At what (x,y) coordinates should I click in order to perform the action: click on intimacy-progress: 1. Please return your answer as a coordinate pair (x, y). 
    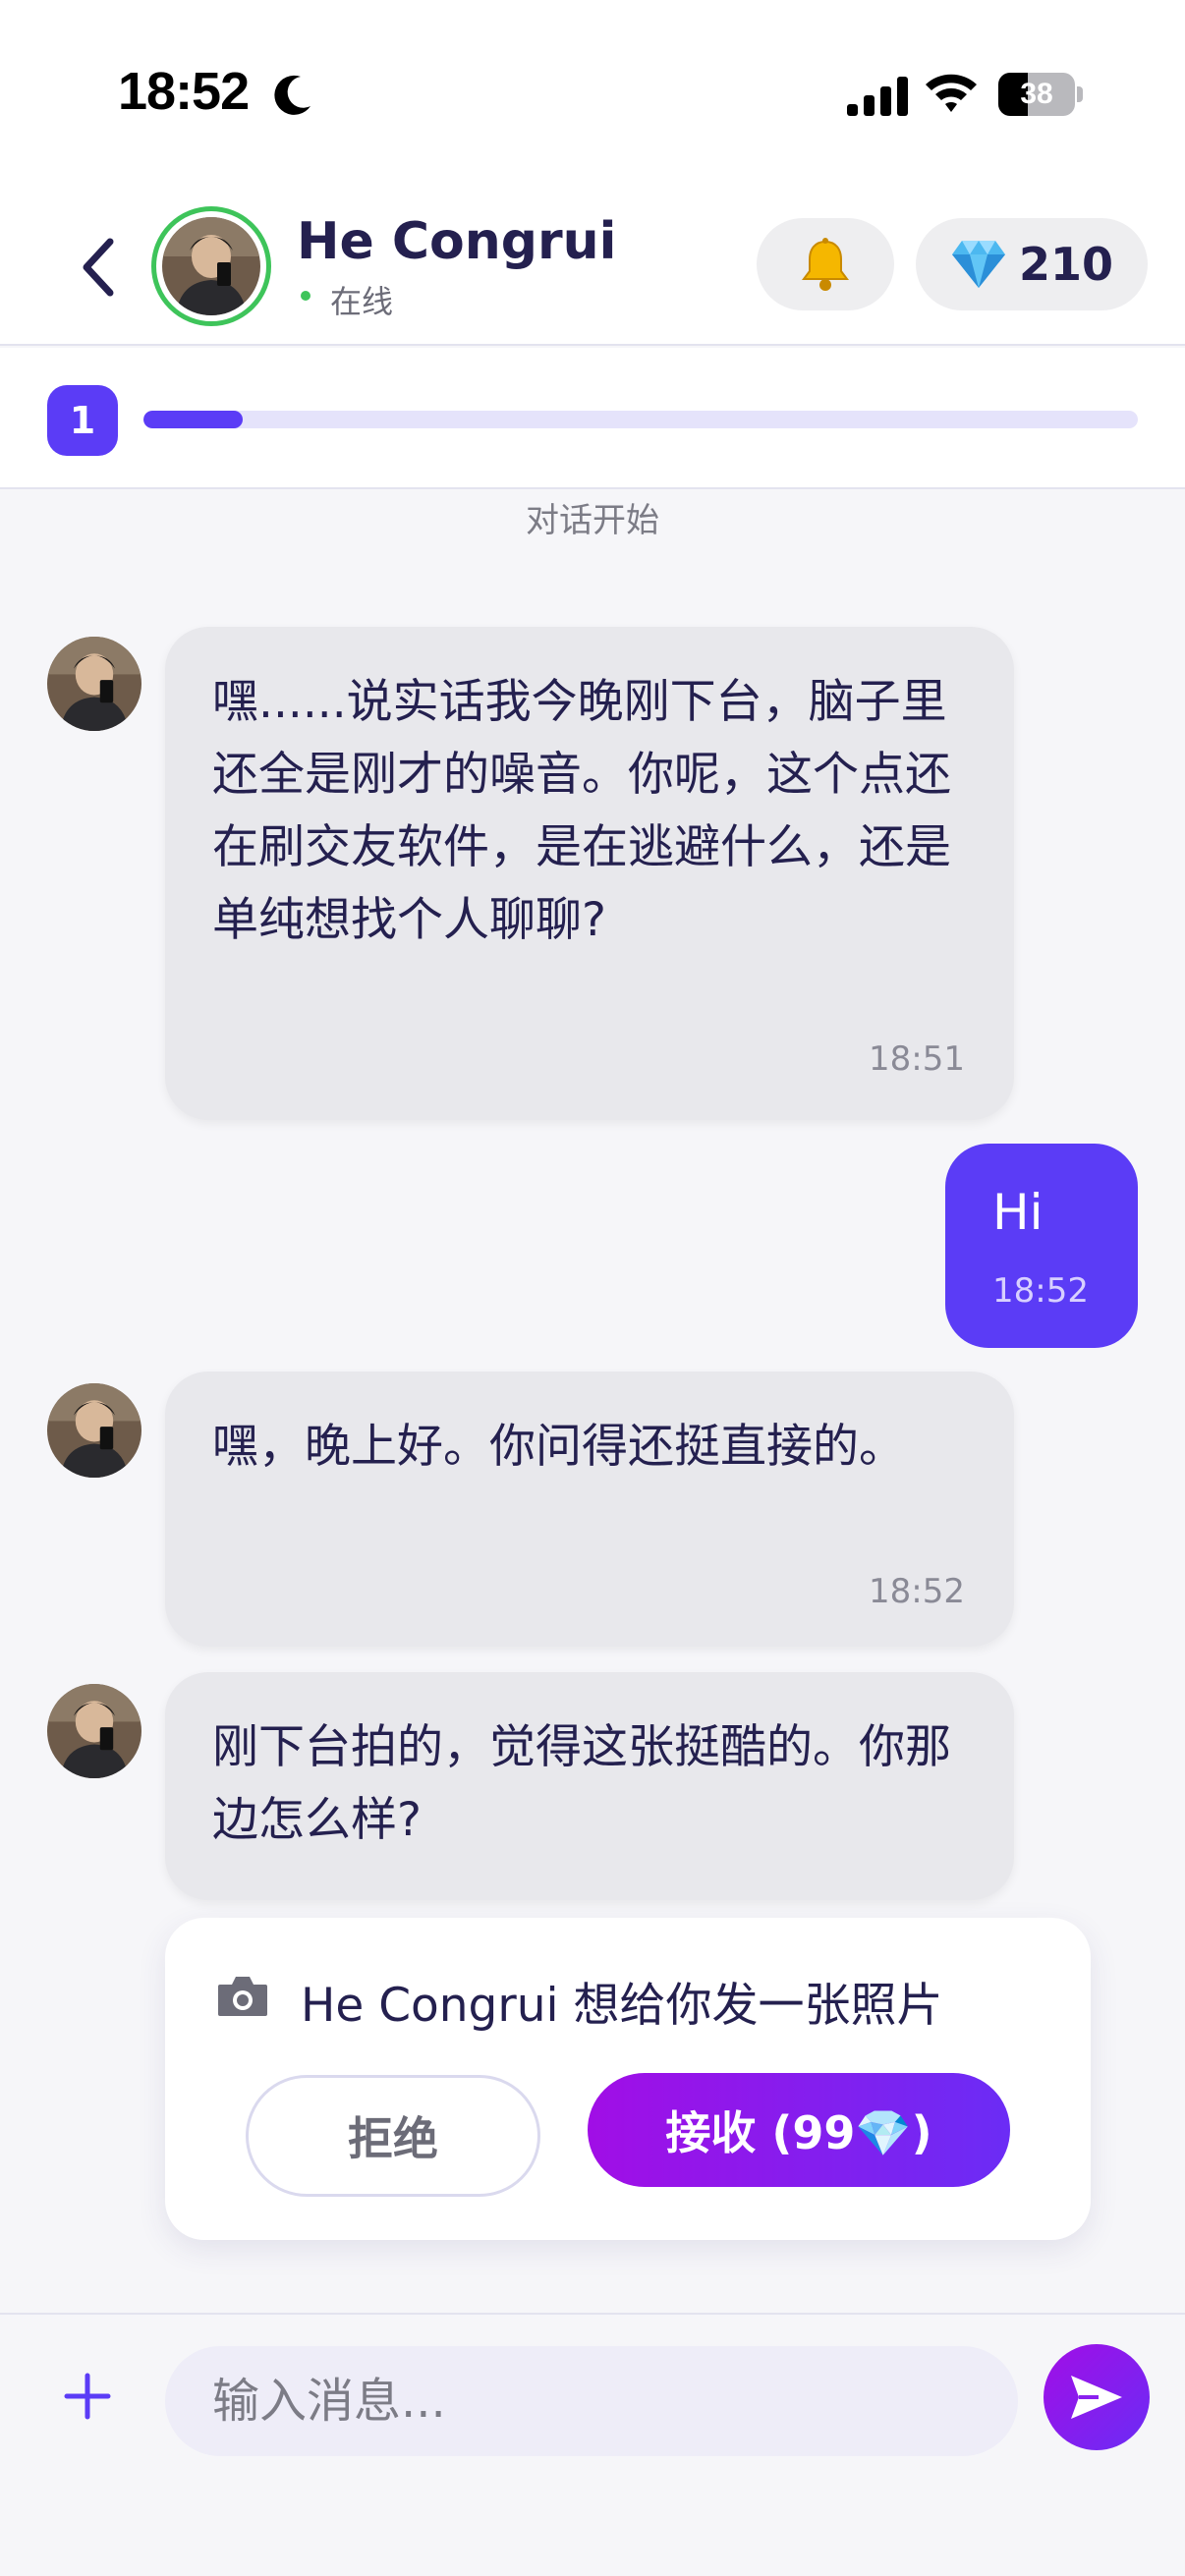
    Looking at the image, I should click on (592, 418).